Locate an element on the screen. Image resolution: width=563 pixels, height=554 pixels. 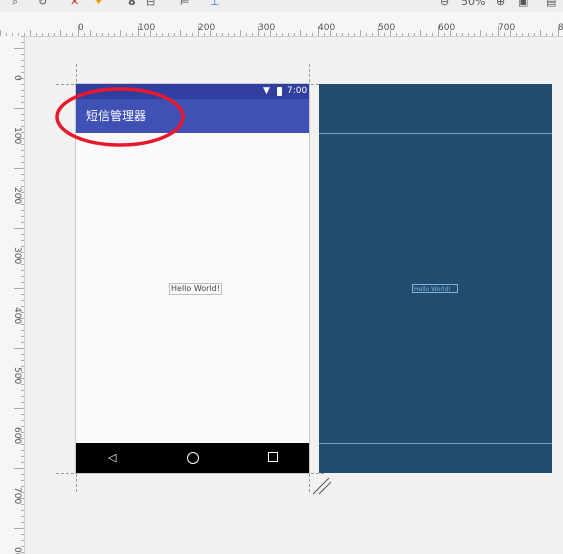
ruler-top: 0 100 200 300 400 500 600 700 8 is located at coordinates (281, 24).